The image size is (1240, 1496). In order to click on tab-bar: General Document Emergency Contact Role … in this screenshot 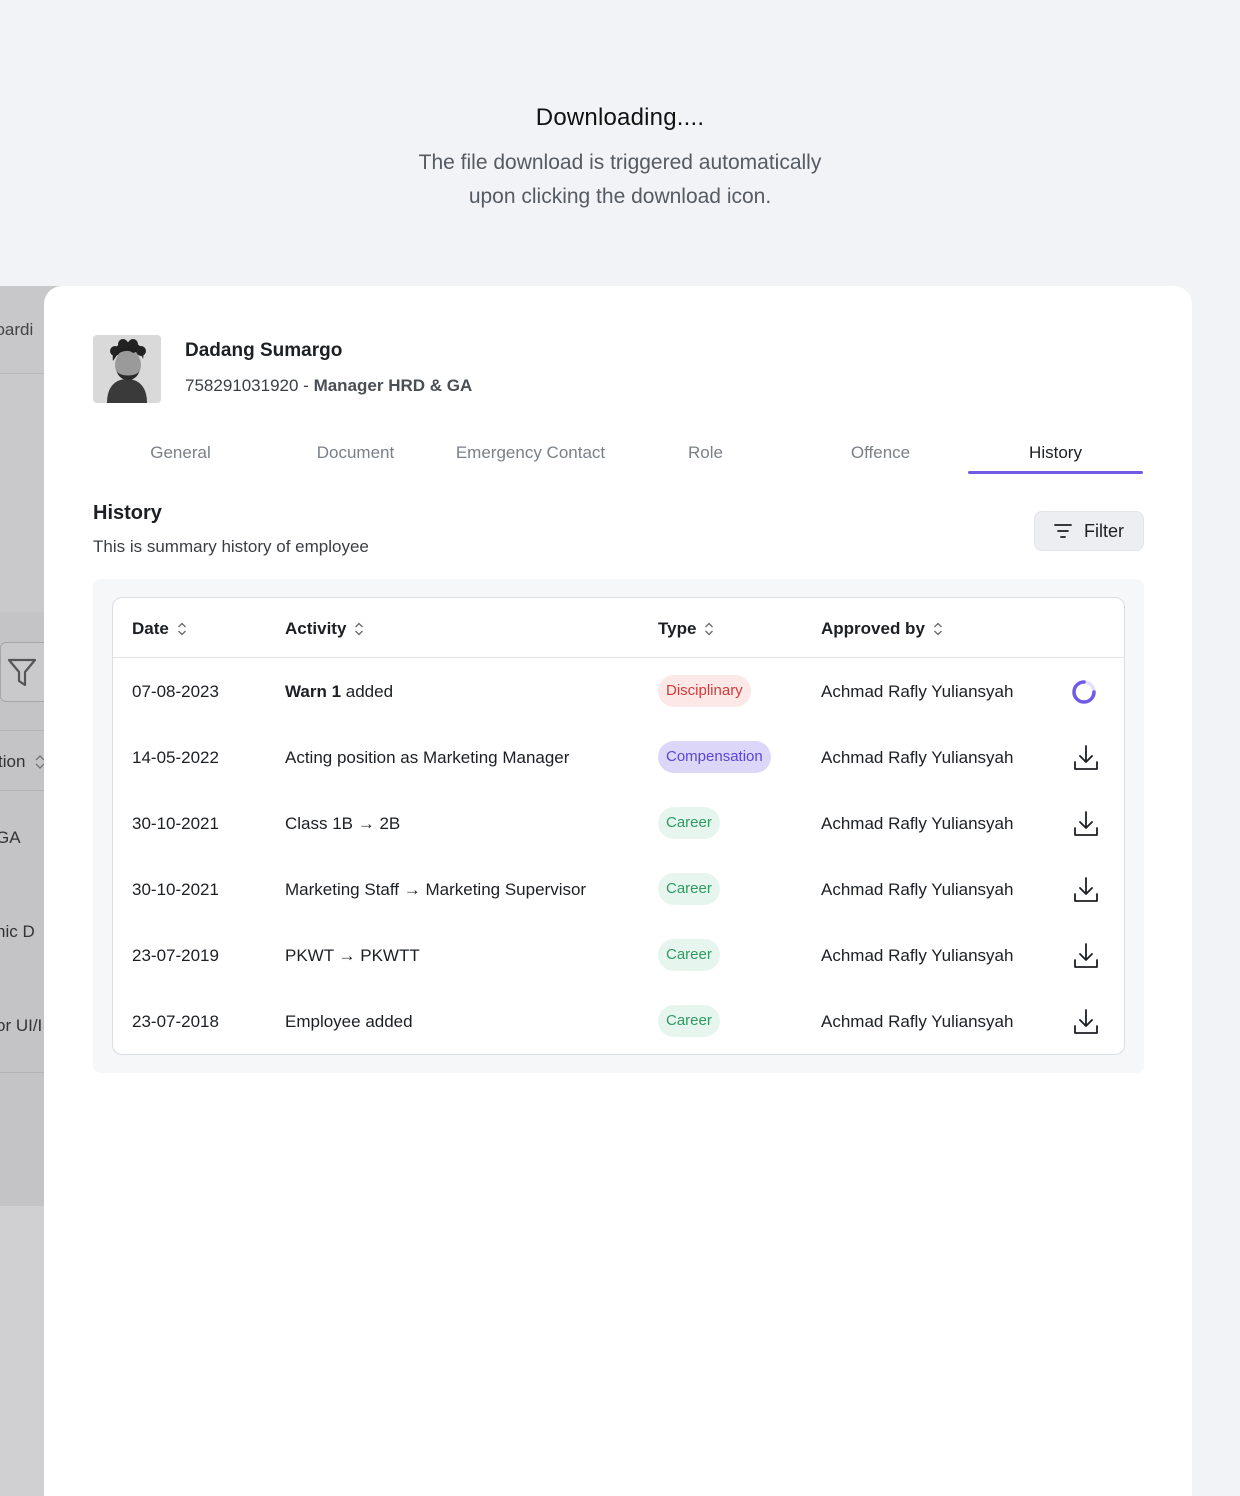, I will do `click(618, 456)`.